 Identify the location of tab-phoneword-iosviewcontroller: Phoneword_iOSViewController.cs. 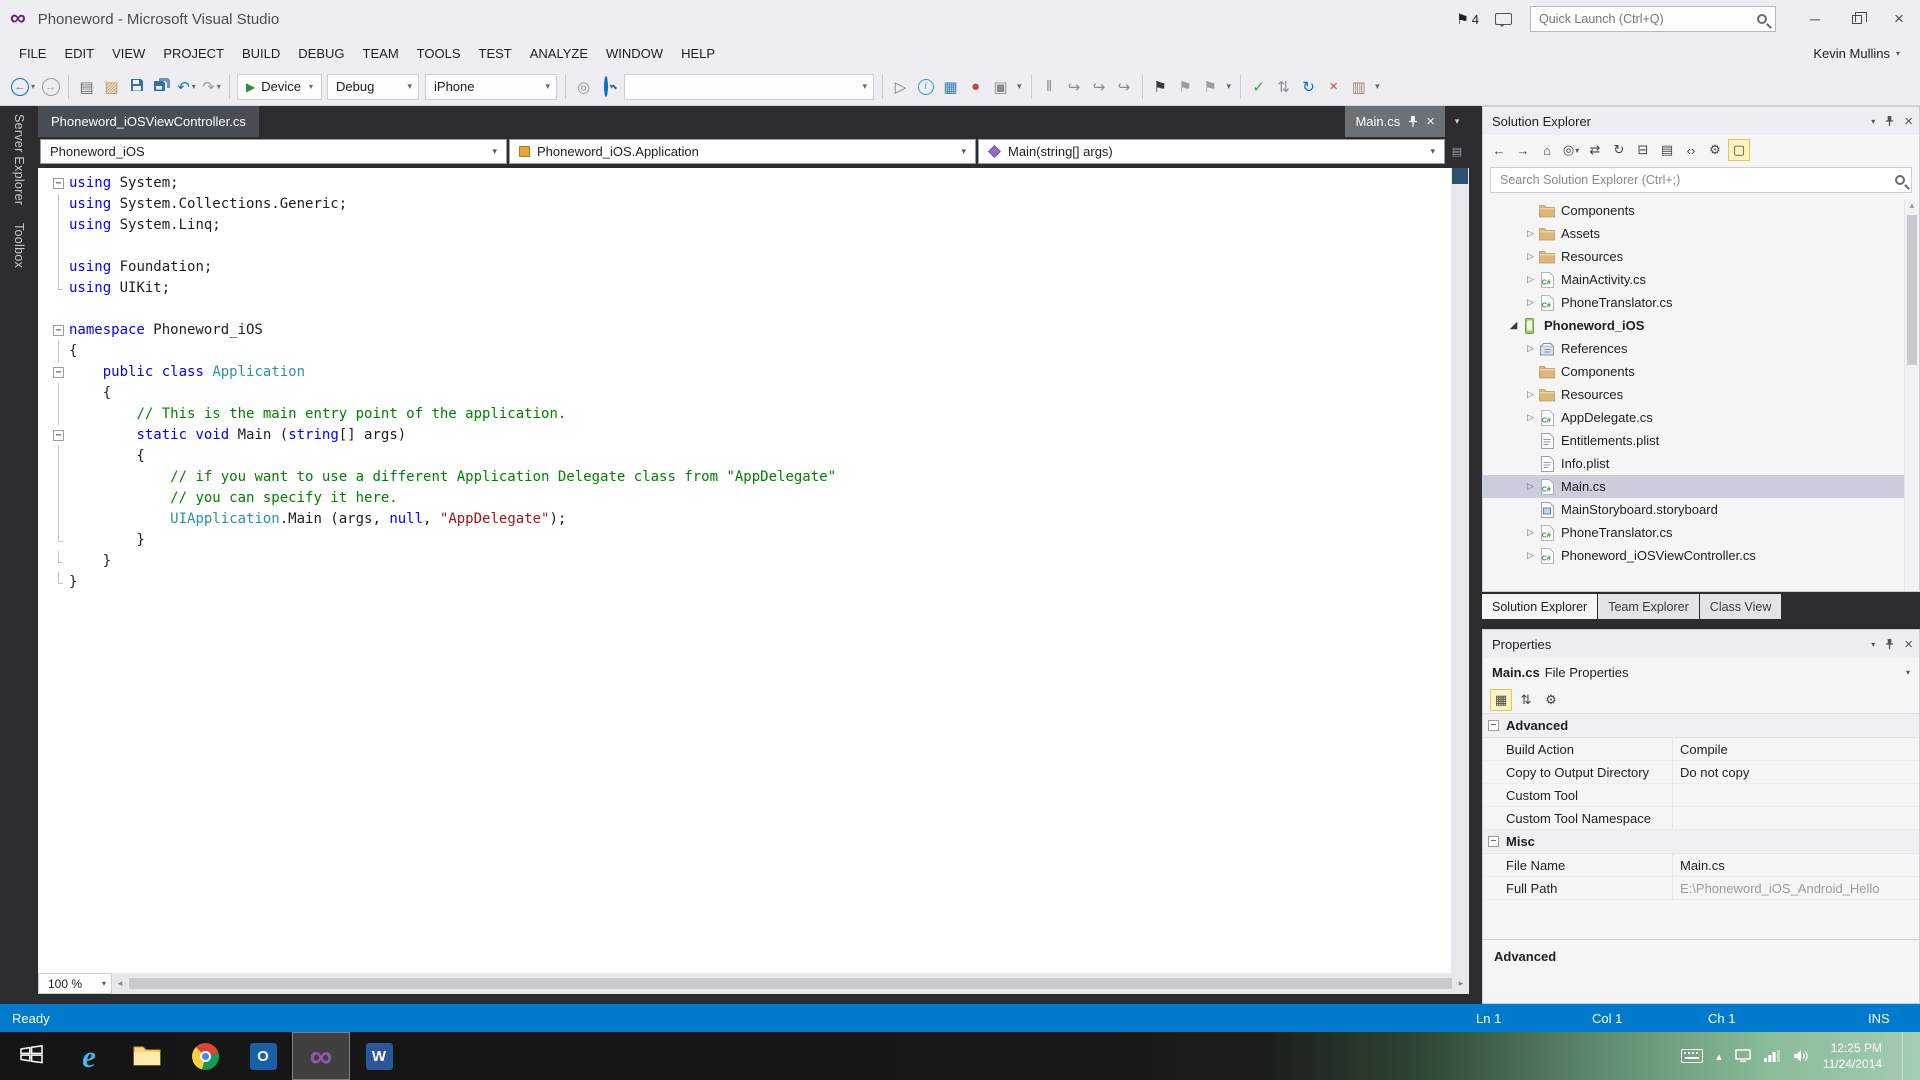
(148, 121).